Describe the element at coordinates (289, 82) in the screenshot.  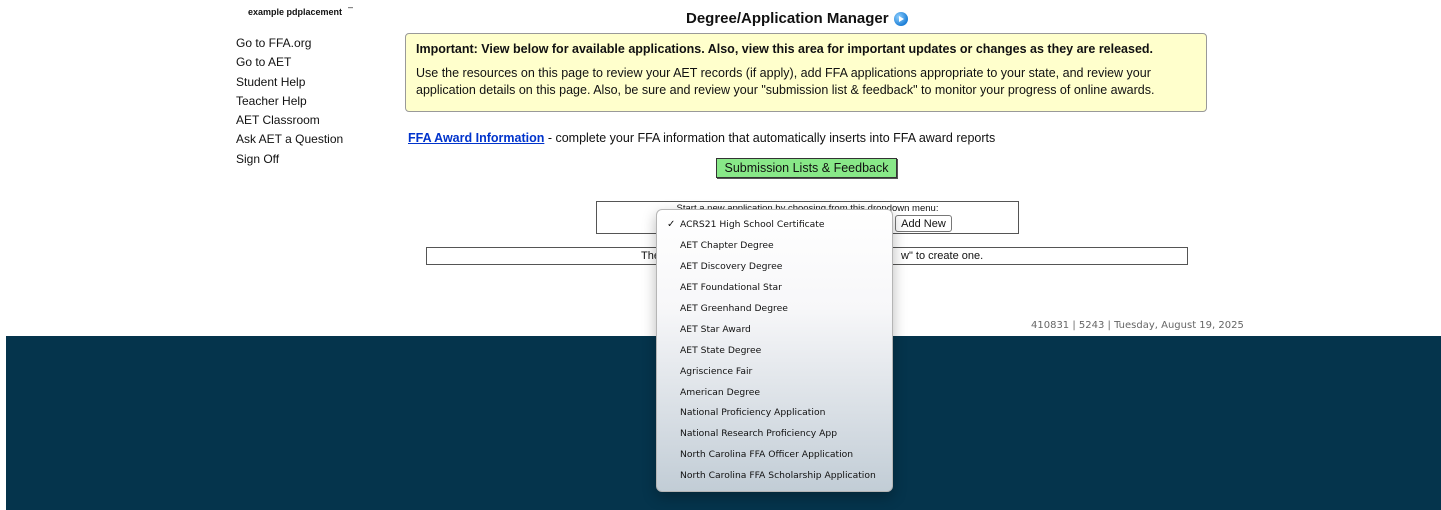
I see `nav-link-student-help: Student Help` at that location.